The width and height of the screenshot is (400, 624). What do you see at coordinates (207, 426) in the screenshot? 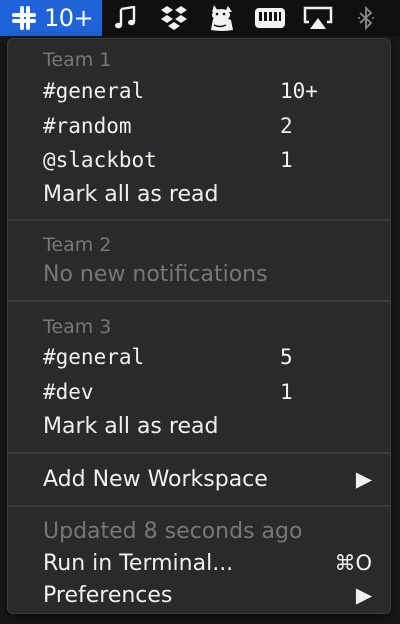
I see `team3-mark-all-read: Mark all as read` at bounding box center [207, 426].